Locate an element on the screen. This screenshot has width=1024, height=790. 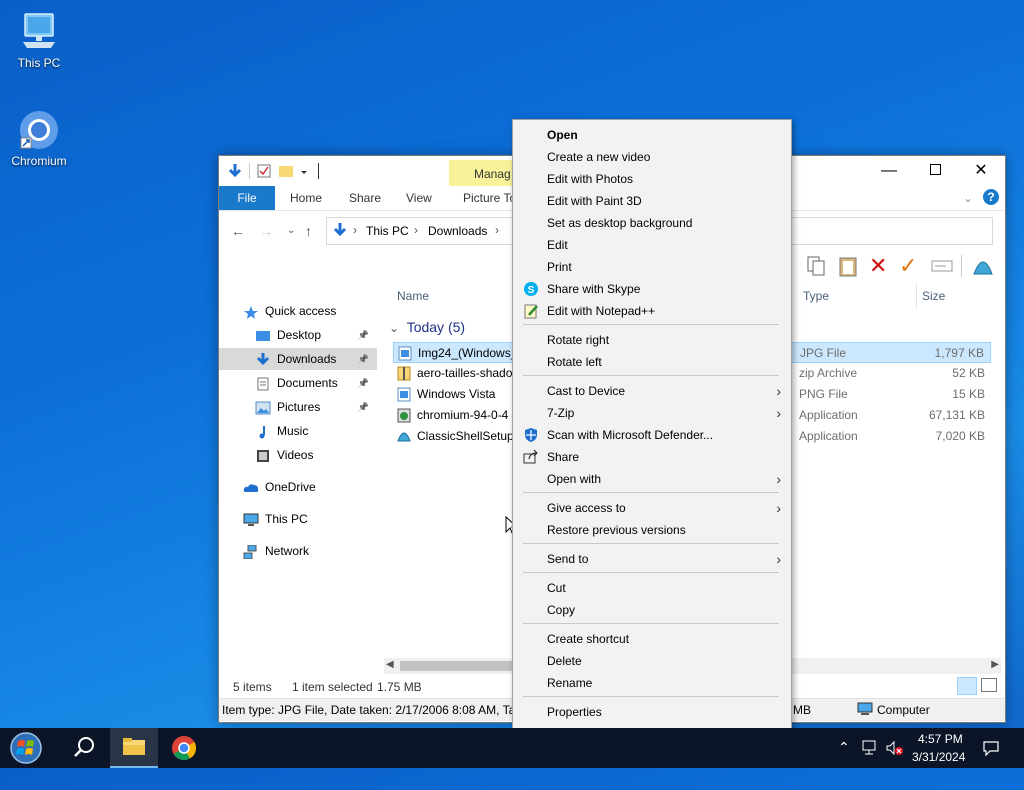
menu-item-edit-with-paint-3d: Edit with Paint 3D is located at coordinates (652, 201).